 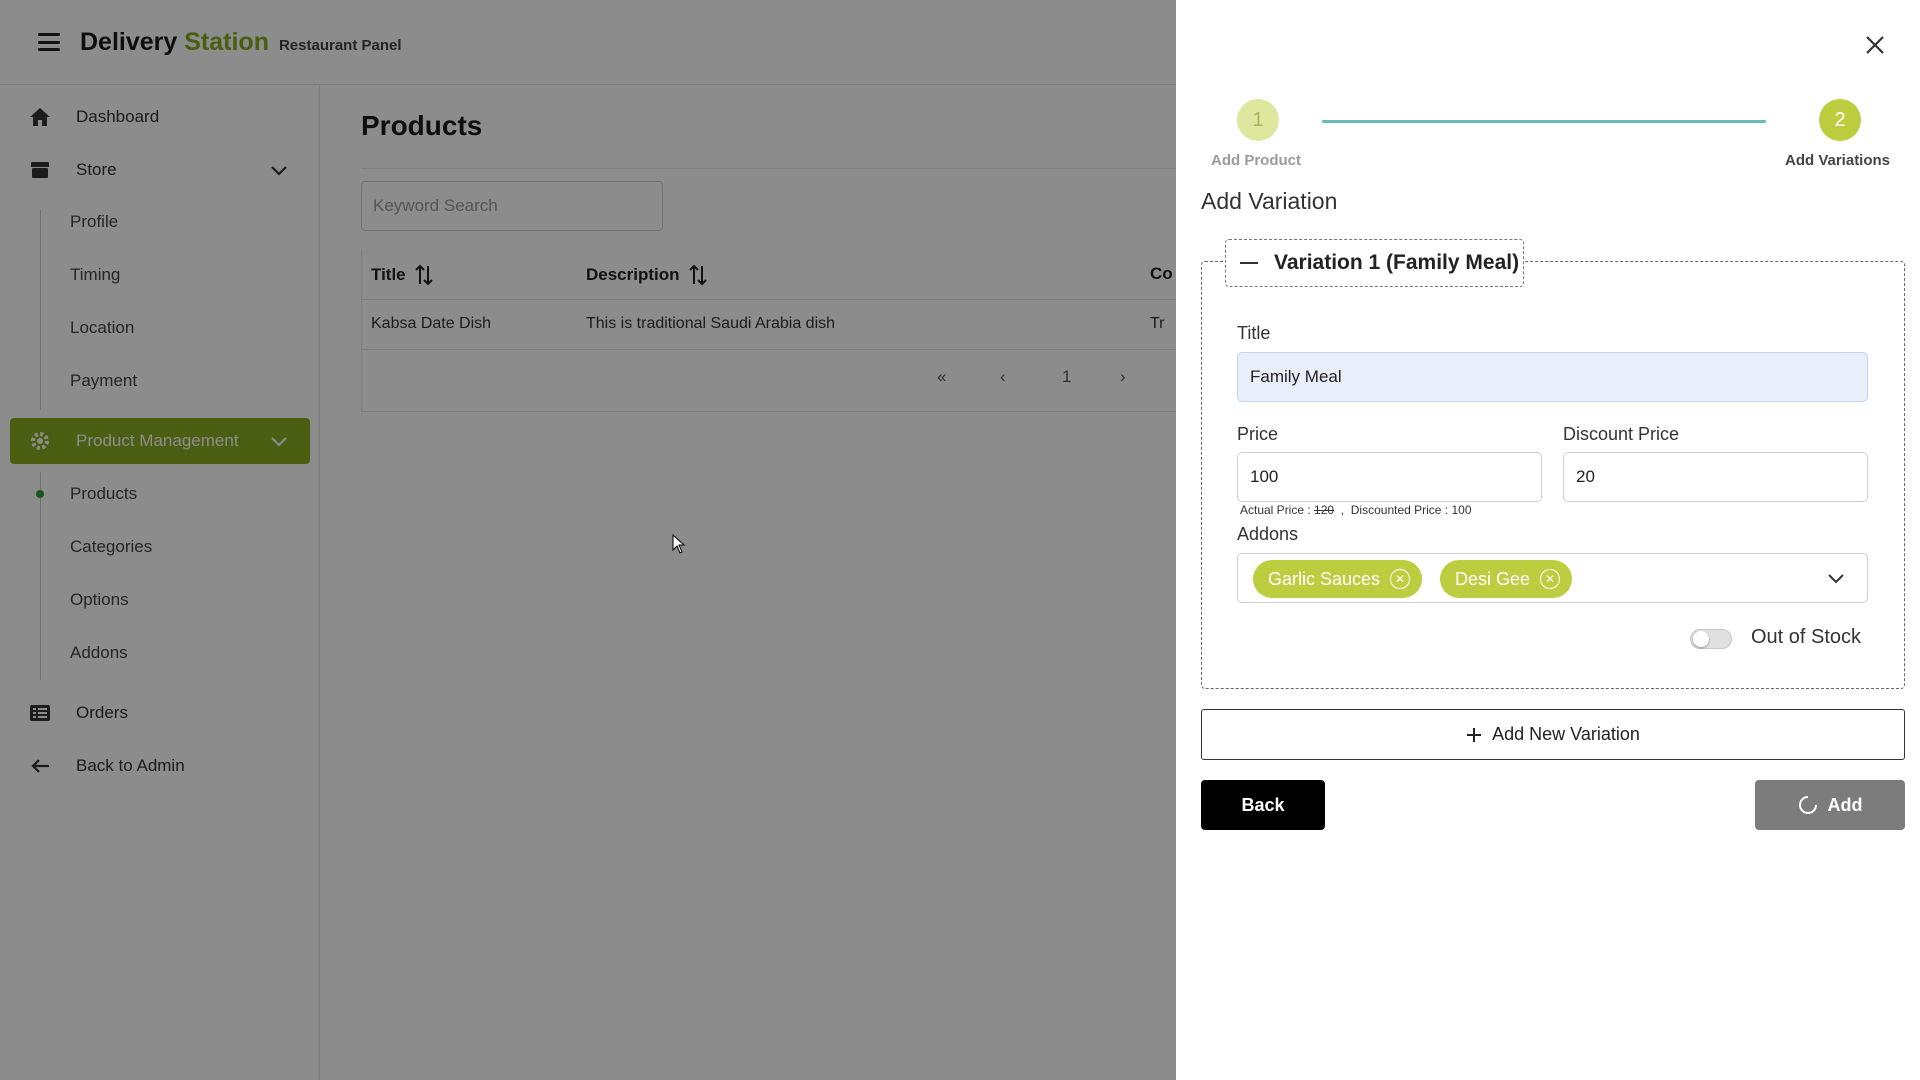 What do you see at coordinates (1845, 804) in the screenshot?
I see `add-button-label: Add` at bounding box center [1845, 804].